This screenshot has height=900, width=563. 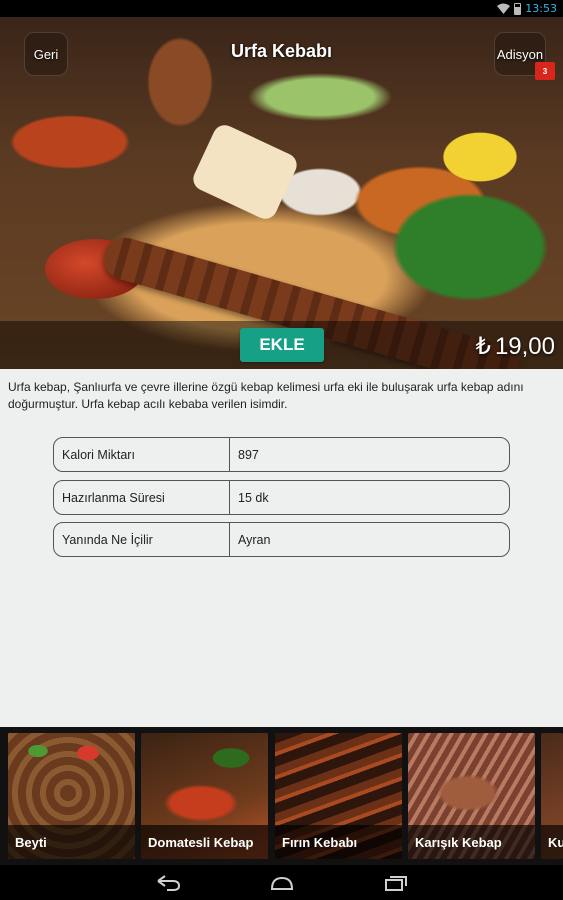 I want to click on add-to-order-button: EKLE, so click(x=282, y=345).